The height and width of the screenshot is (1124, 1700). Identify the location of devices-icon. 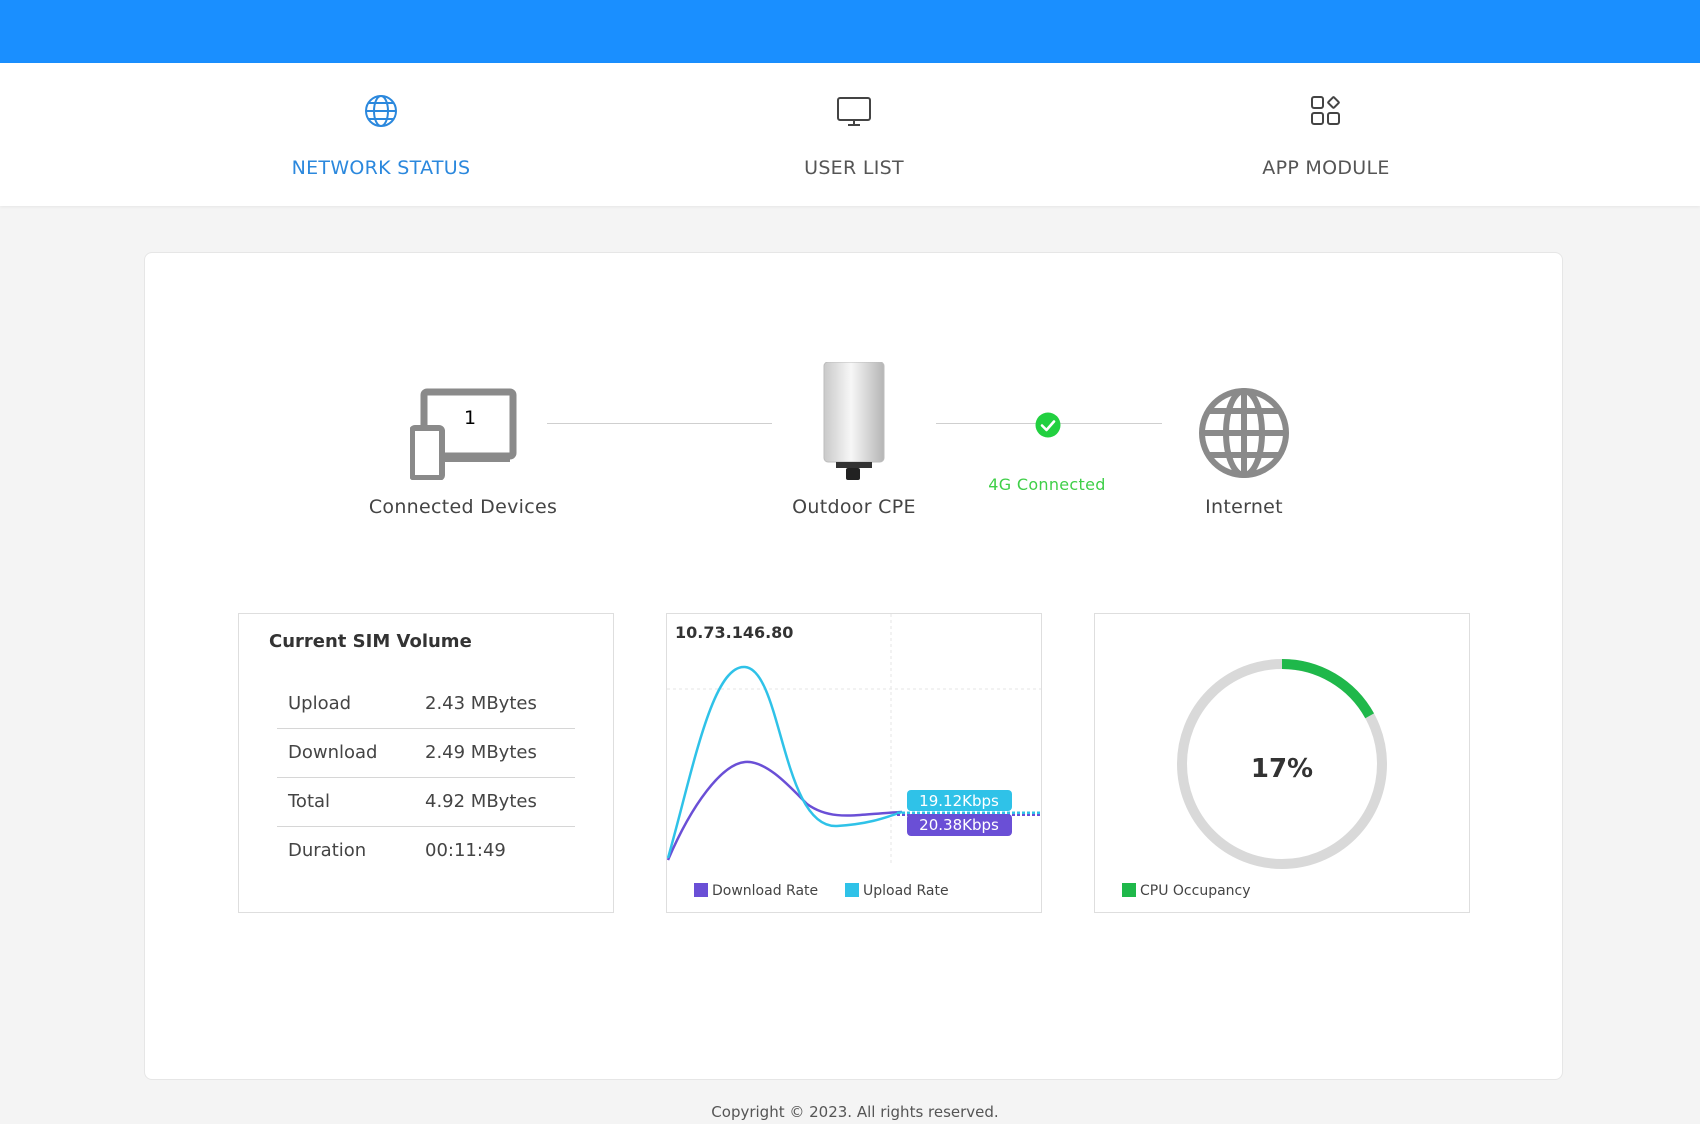
(463, 434).